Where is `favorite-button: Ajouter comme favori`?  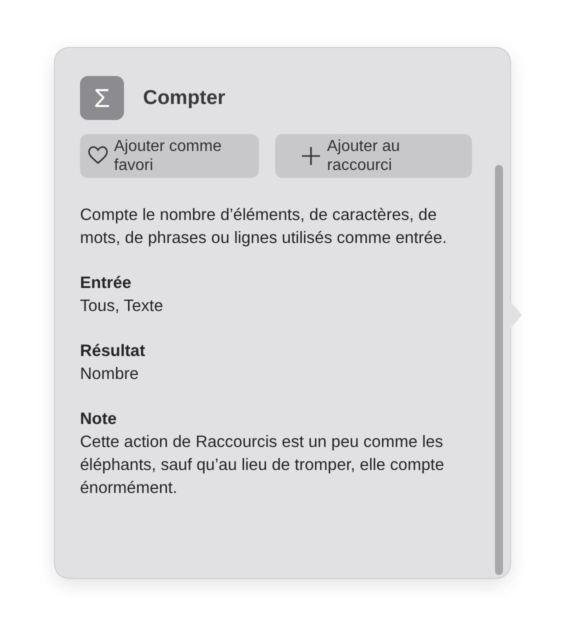 favorite-button: Ajouter comme favori is located at coordinates (169, 156).